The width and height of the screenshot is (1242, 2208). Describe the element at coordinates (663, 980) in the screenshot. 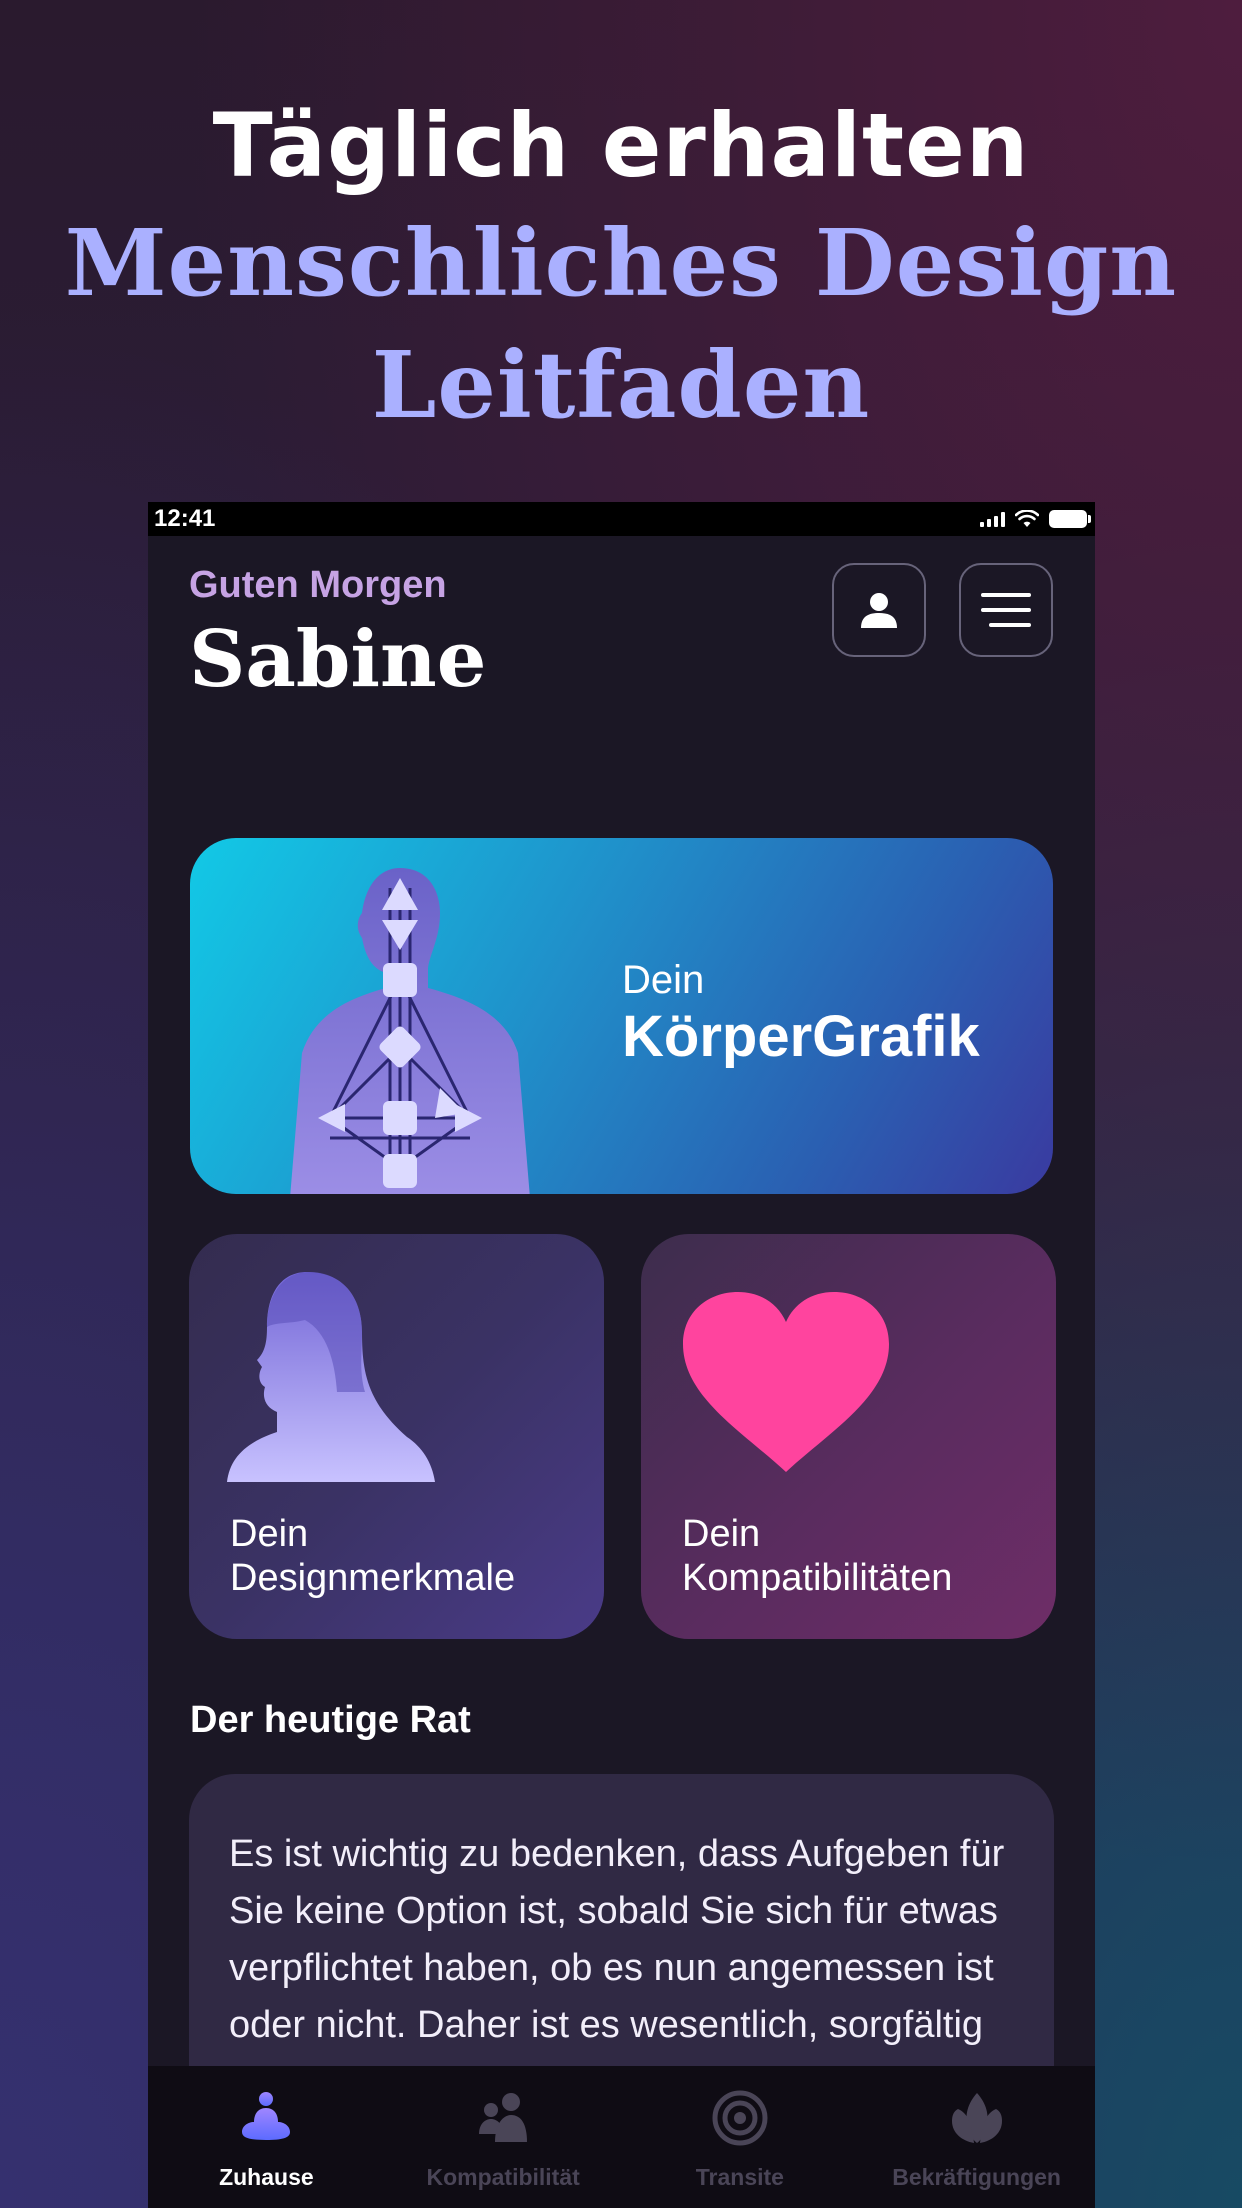

I see `body-graph-label-prefix: Dein` at that location.